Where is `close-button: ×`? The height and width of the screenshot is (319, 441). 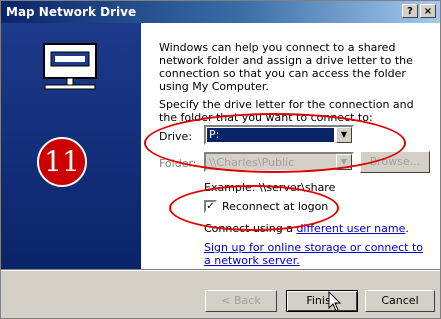 close-button: × is located at coordinates (428, 11).